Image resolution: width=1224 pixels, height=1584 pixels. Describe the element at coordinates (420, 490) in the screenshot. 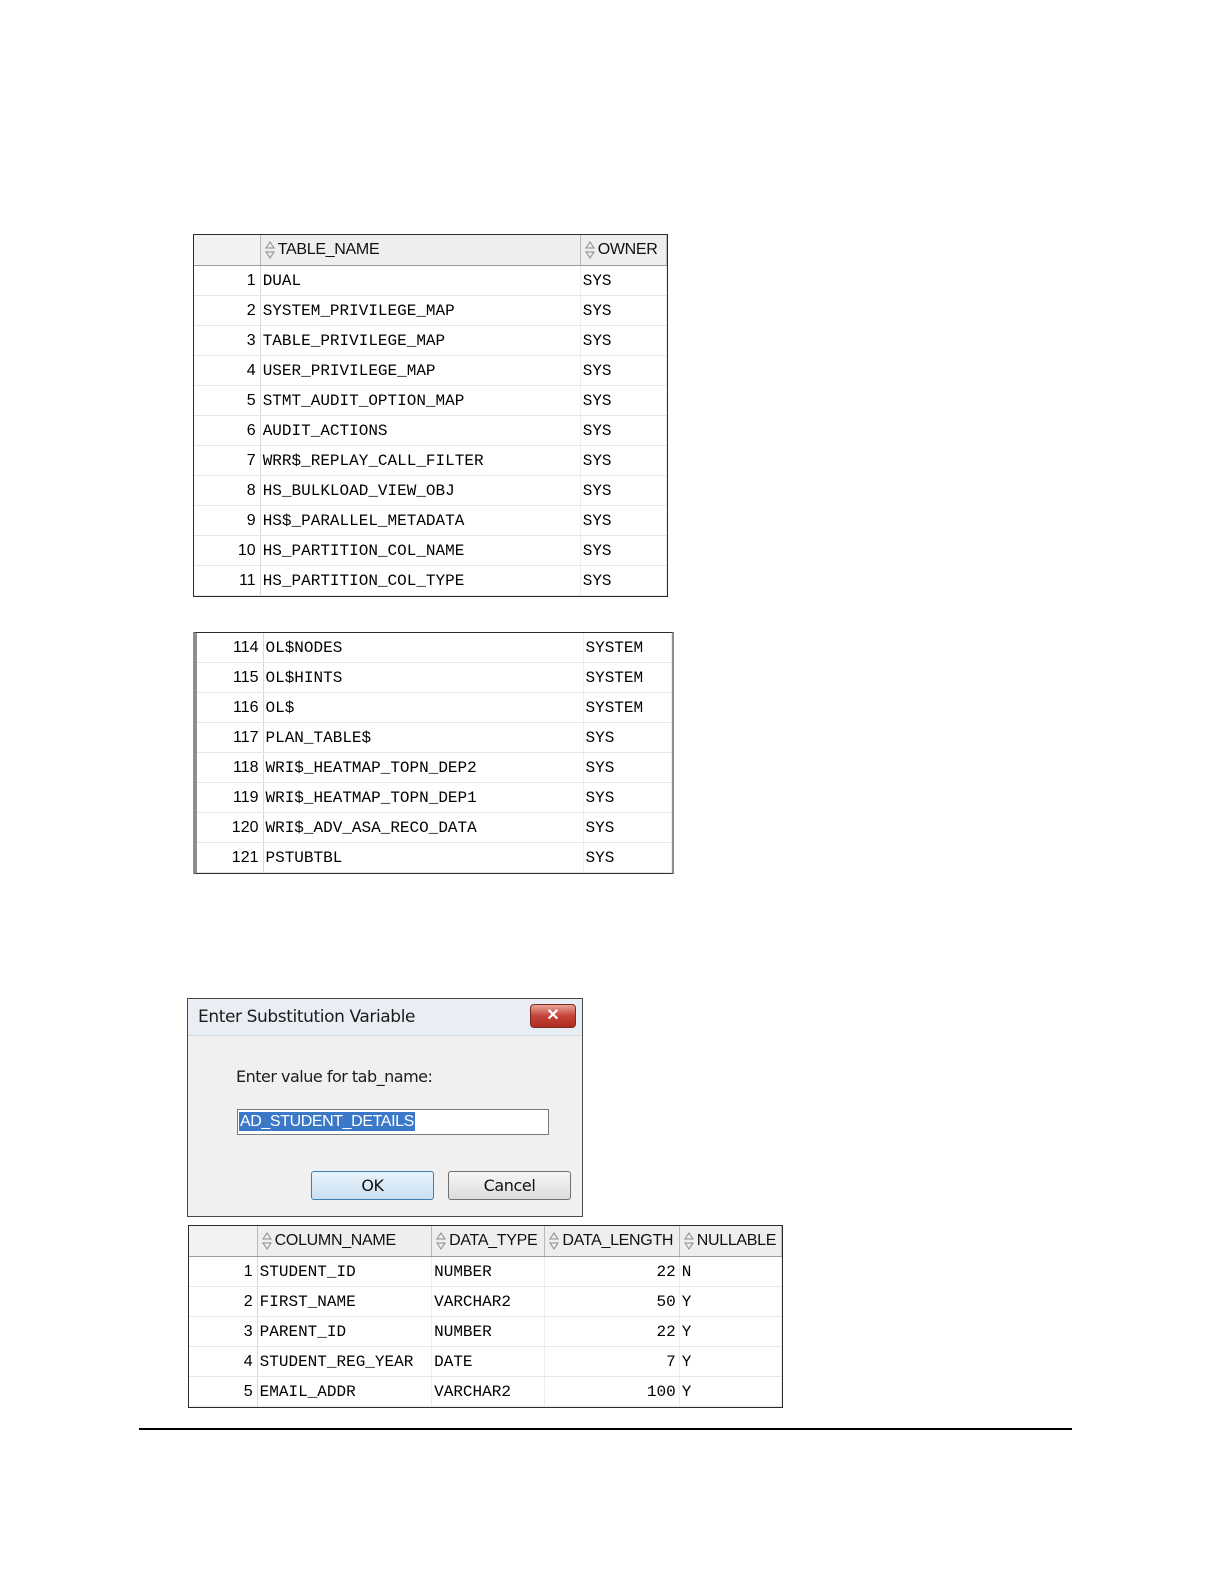

I see `cell-name: HS_BULKLOAD_VIEW_OBJ` at that location.